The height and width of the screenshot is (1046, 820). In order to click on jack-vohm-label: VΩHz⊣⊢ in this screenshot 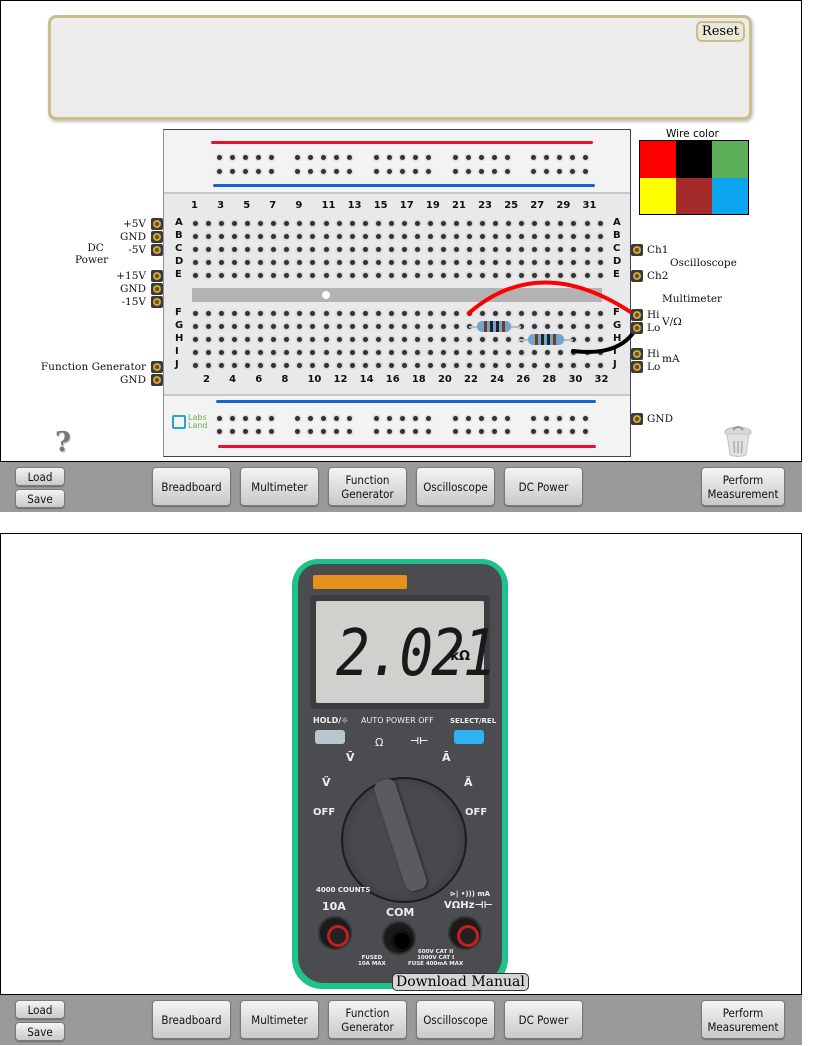, I will do `click(468, 905)`.